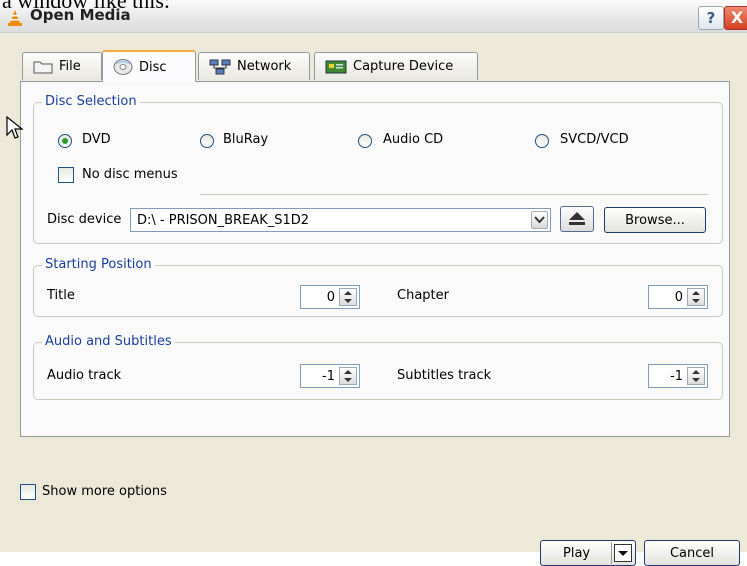 The width and height of the screenshot is (747, 566). I want to click on no-disc-menus-label: No disc menus, so click(130, 174).